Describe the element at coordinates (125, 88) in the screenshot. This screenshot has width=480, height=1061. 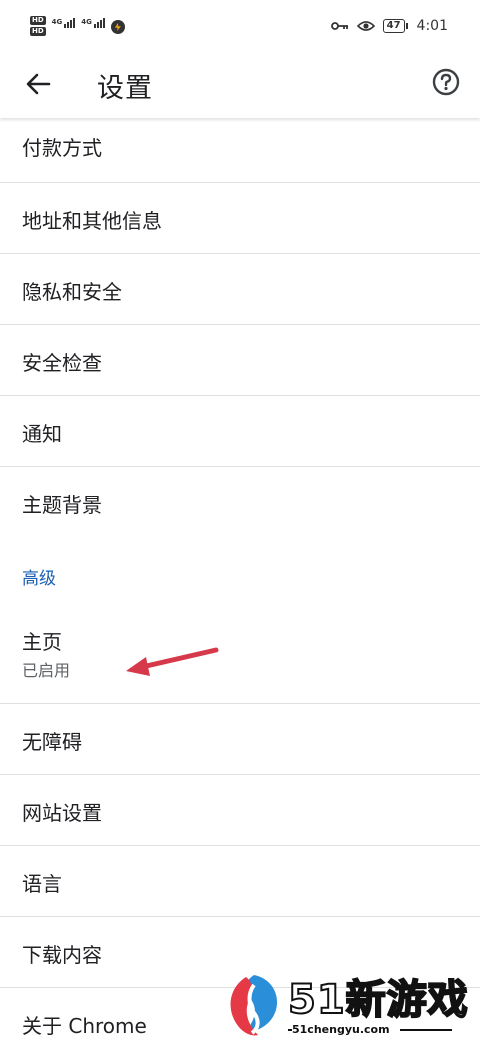
I see `page-title: 设置` at that location.